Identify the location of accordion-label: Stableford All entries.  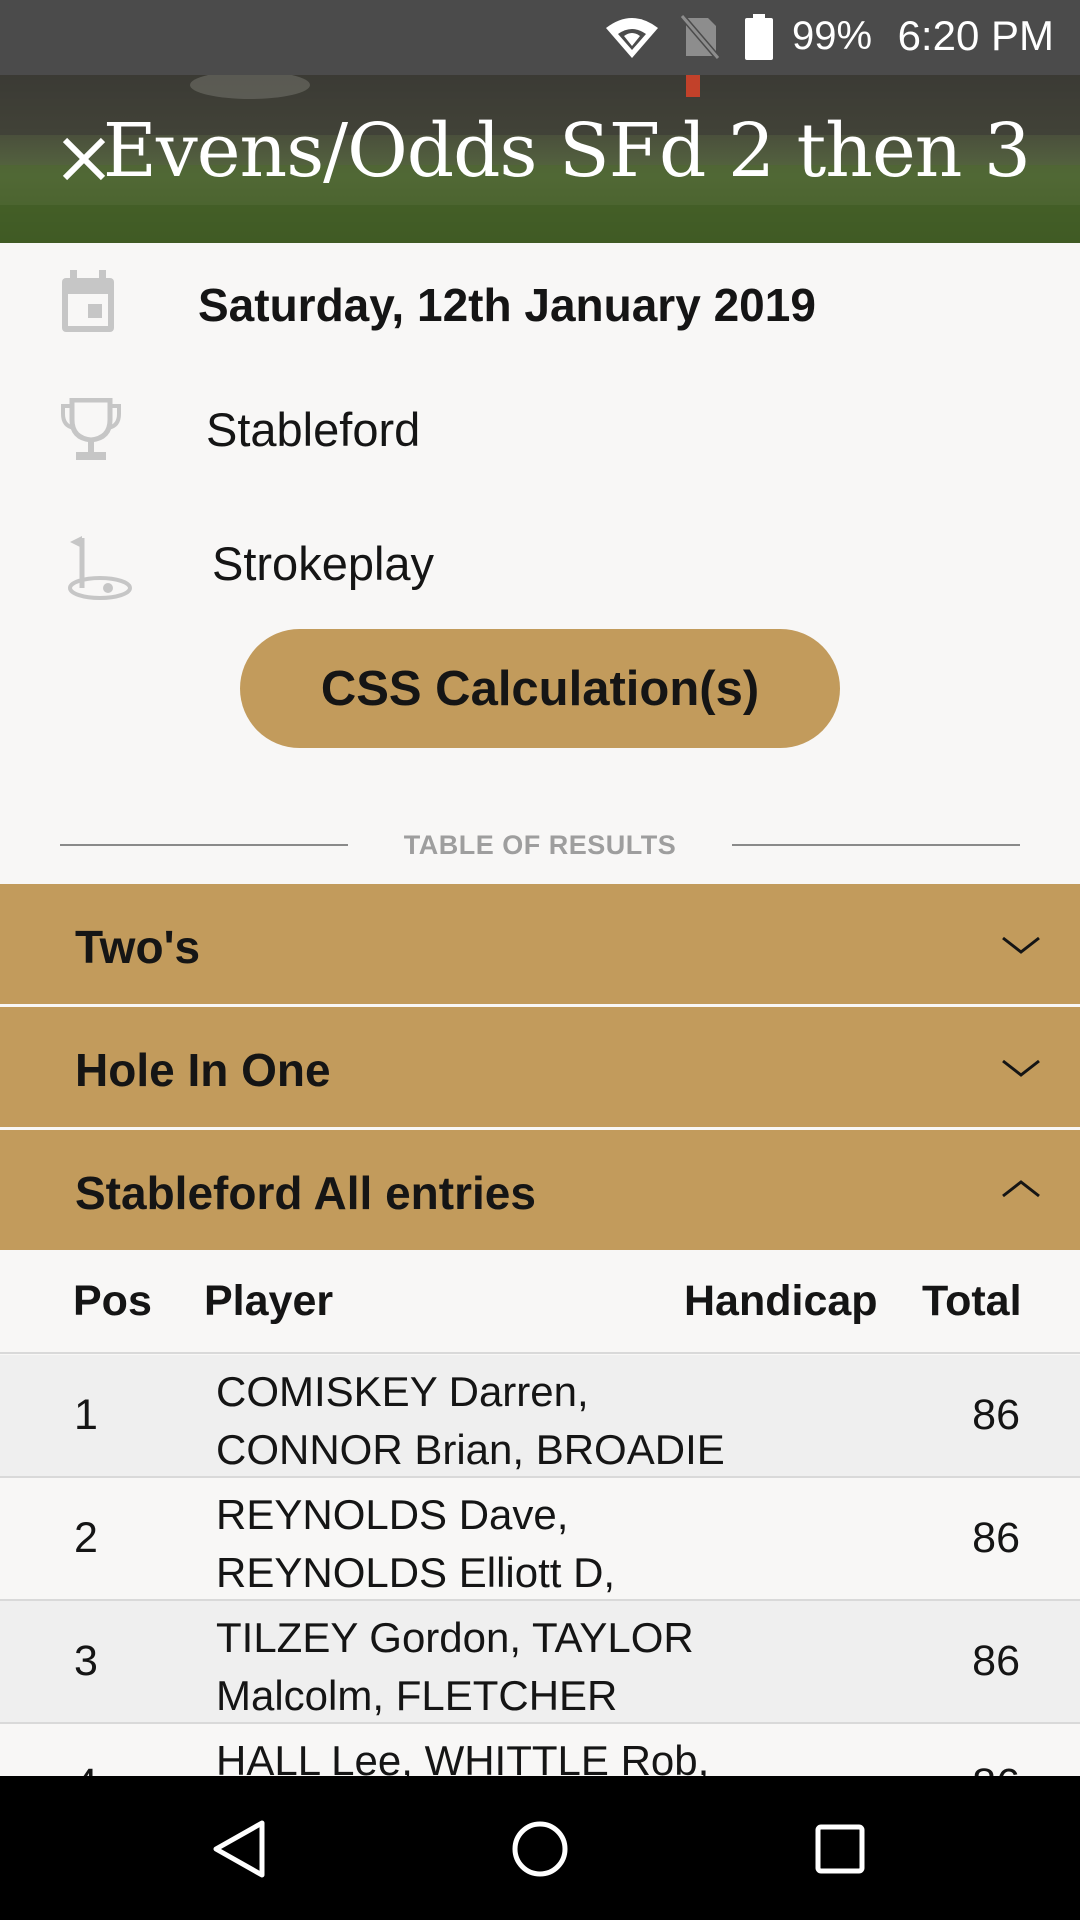
(305, 1193).